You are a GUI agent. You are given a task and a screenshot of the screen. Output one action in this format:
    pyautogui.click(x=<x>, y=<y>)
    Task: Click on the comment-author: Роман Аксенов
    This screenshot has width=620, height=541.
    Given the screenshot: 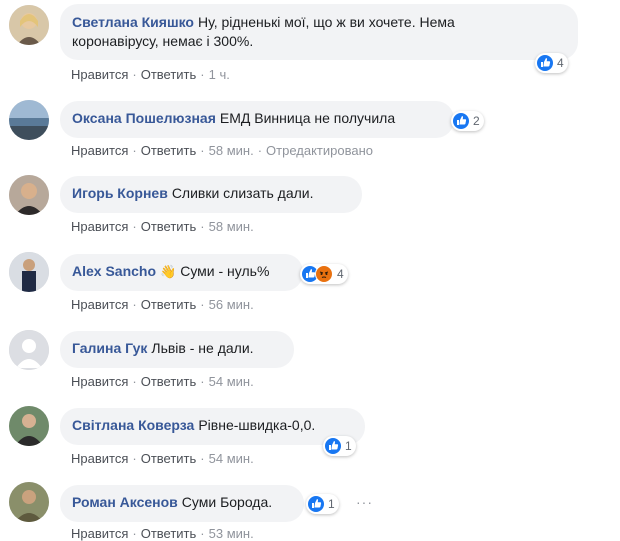 What is the action you would take?
    pyautogui.click(x=125, y=502)
    